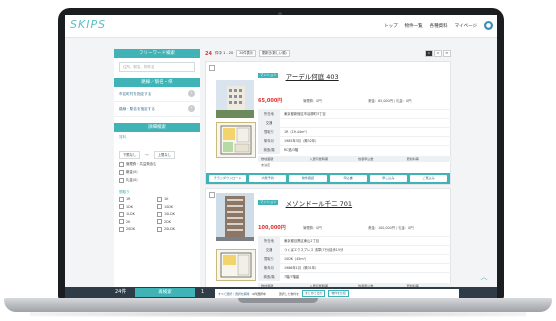 This screenshot has width=556, height=321. What do you see at coordinates (157, 172) in the screenshot?
I see `checkbox-deposit: 敷金(0)` at bounding box center [157, 172].